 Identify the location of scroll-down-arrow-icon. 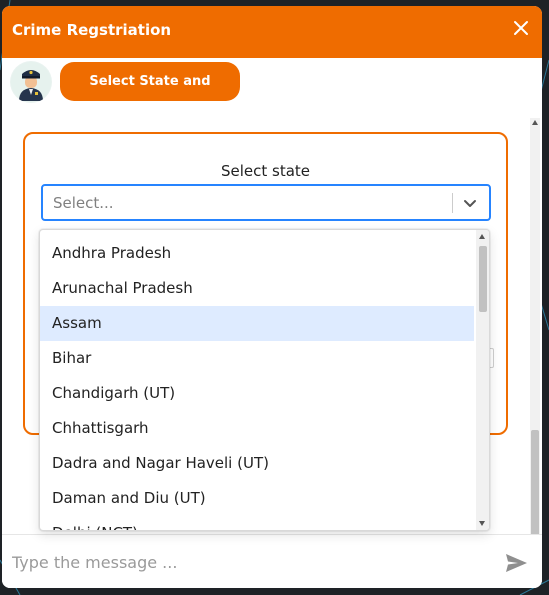
(482, 523).